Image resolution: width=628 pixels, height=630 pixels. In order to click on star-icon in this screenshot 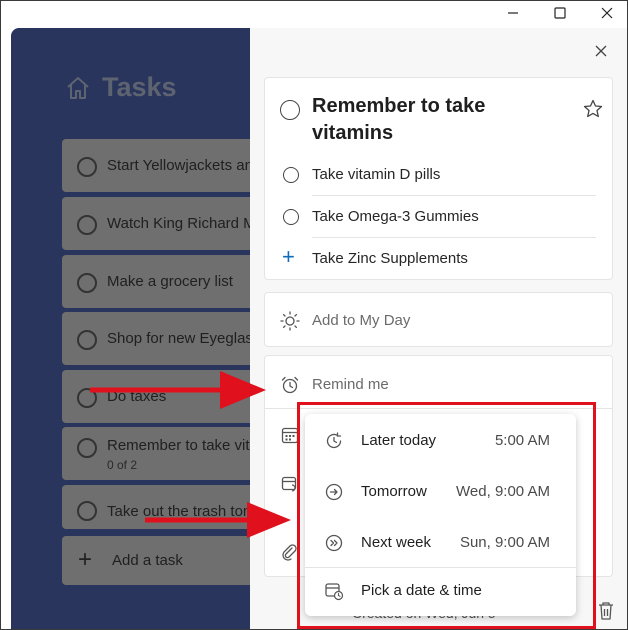, I will do `click(593, 108)`.